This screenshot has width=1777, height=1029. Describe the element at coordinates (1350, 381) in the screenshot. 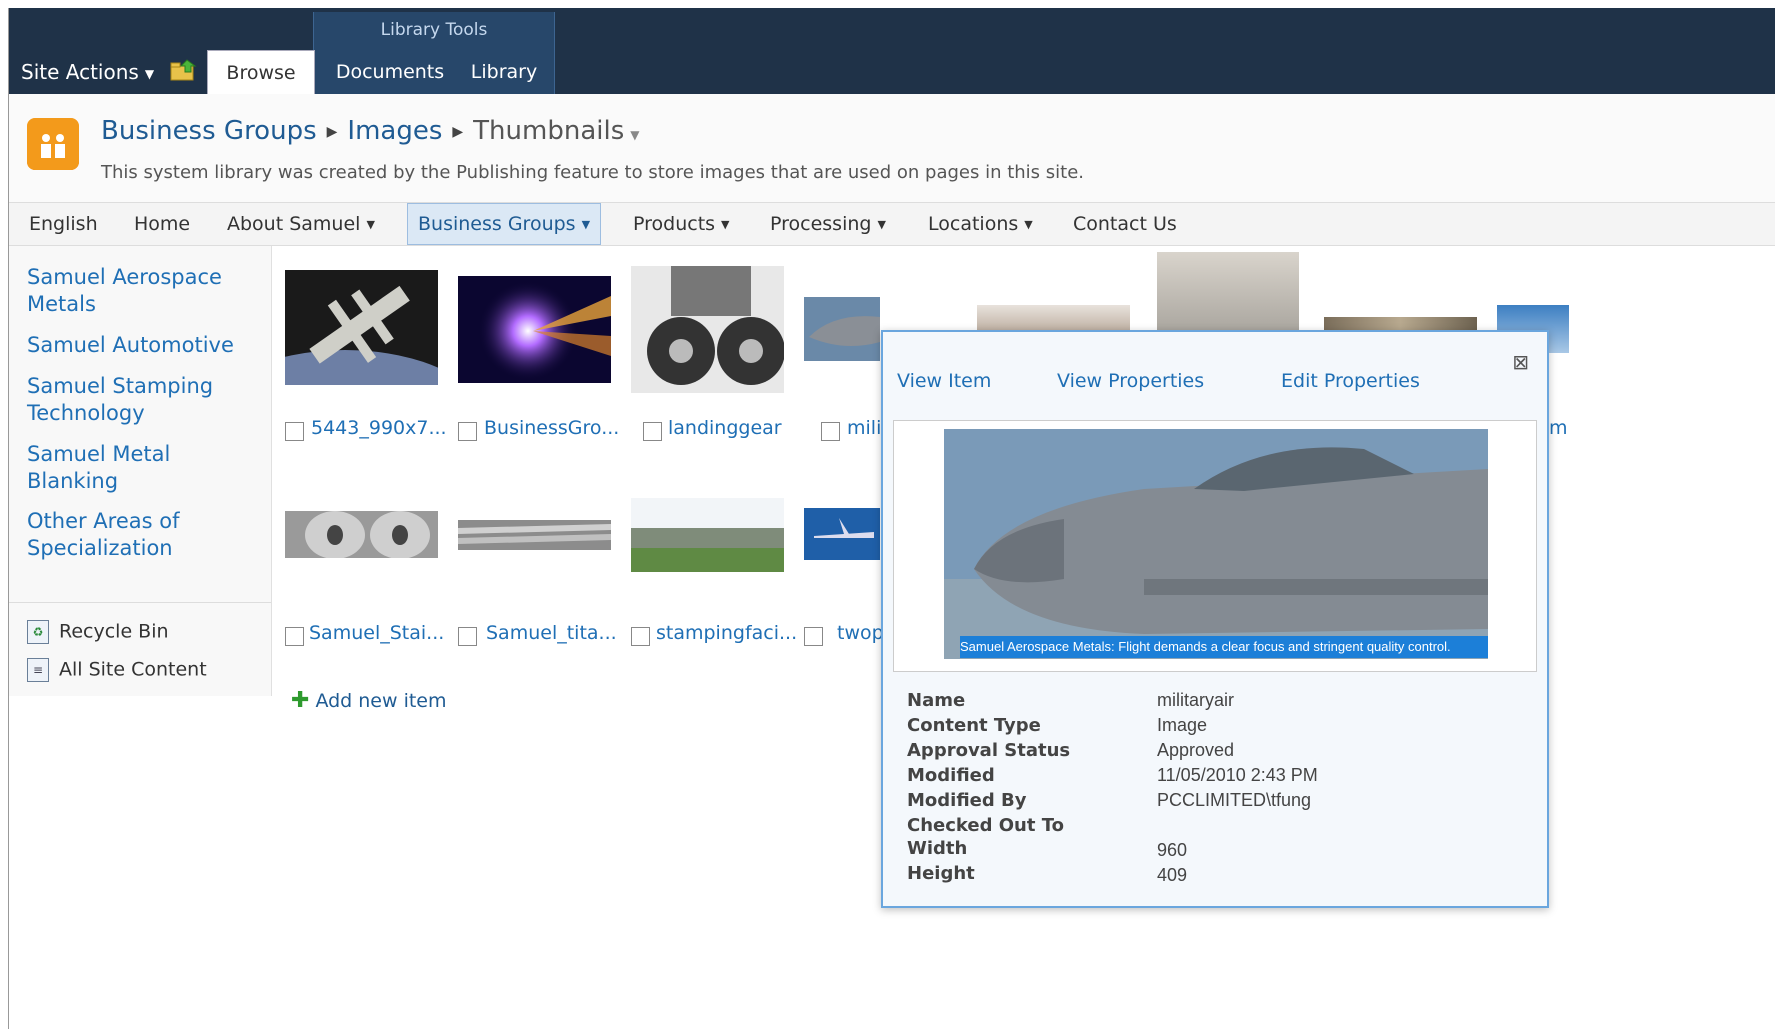

I see `edit-properties-link: Edit Properties` at that location.